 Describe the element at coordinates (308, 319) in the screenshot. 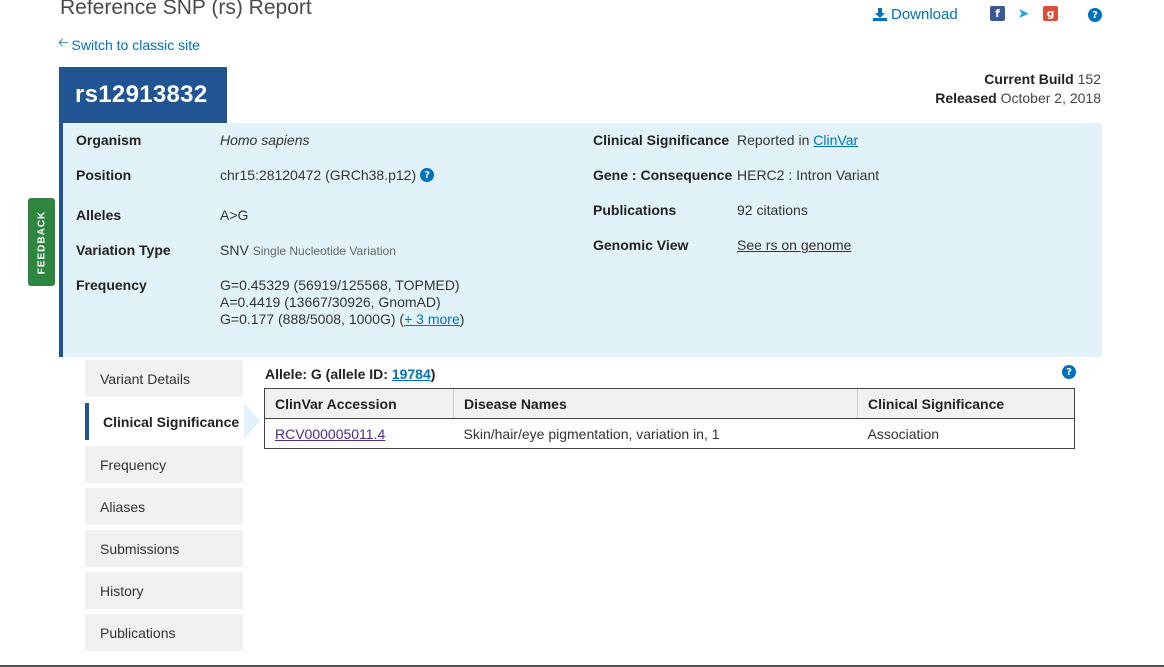

I see `frequency-line: G=0.177 (888/5008, 1000G)` at that location.